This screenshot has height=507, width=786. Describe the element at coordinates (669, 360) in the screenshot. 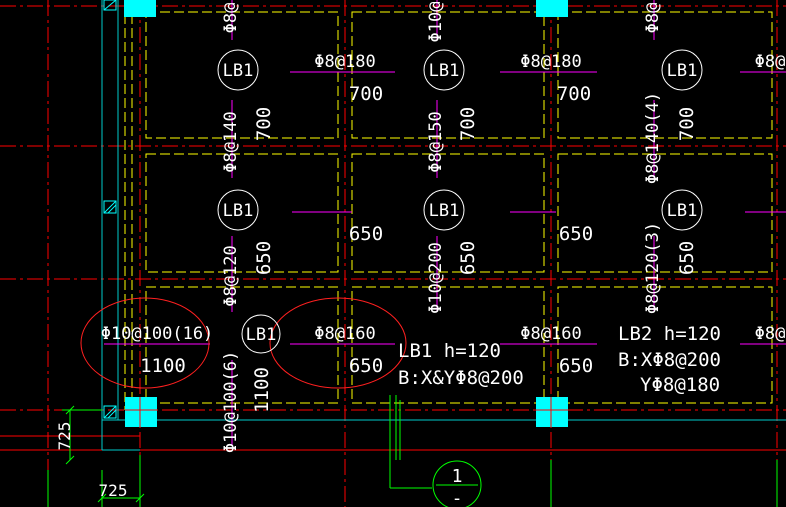

I see `slab-note-rebar: B:XΦ8@200` at that location.